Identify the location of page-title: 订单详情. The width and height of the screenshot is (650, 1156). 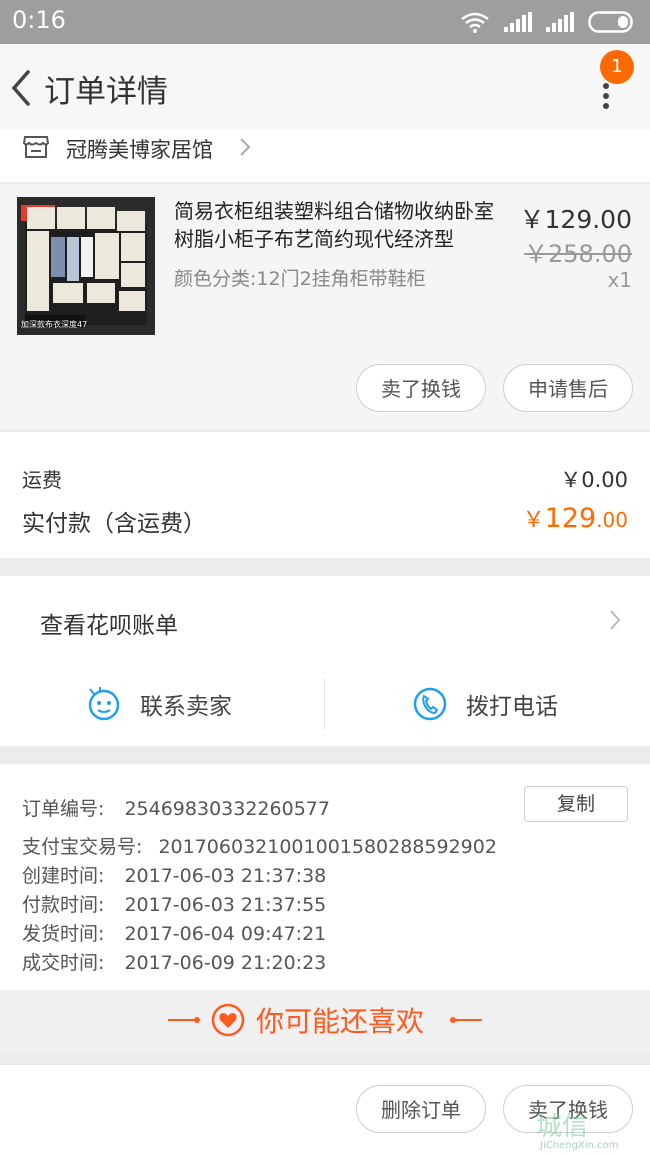
(106, 92).